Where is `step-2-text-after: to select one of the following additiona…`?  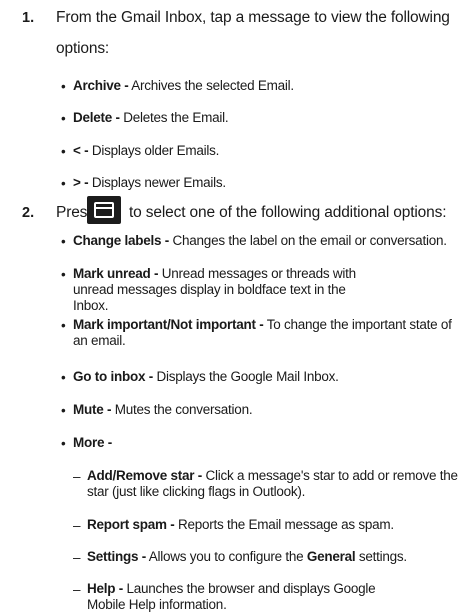 step-2-text-after: to select one of the following additiona… is located at coordinates (288, 212).